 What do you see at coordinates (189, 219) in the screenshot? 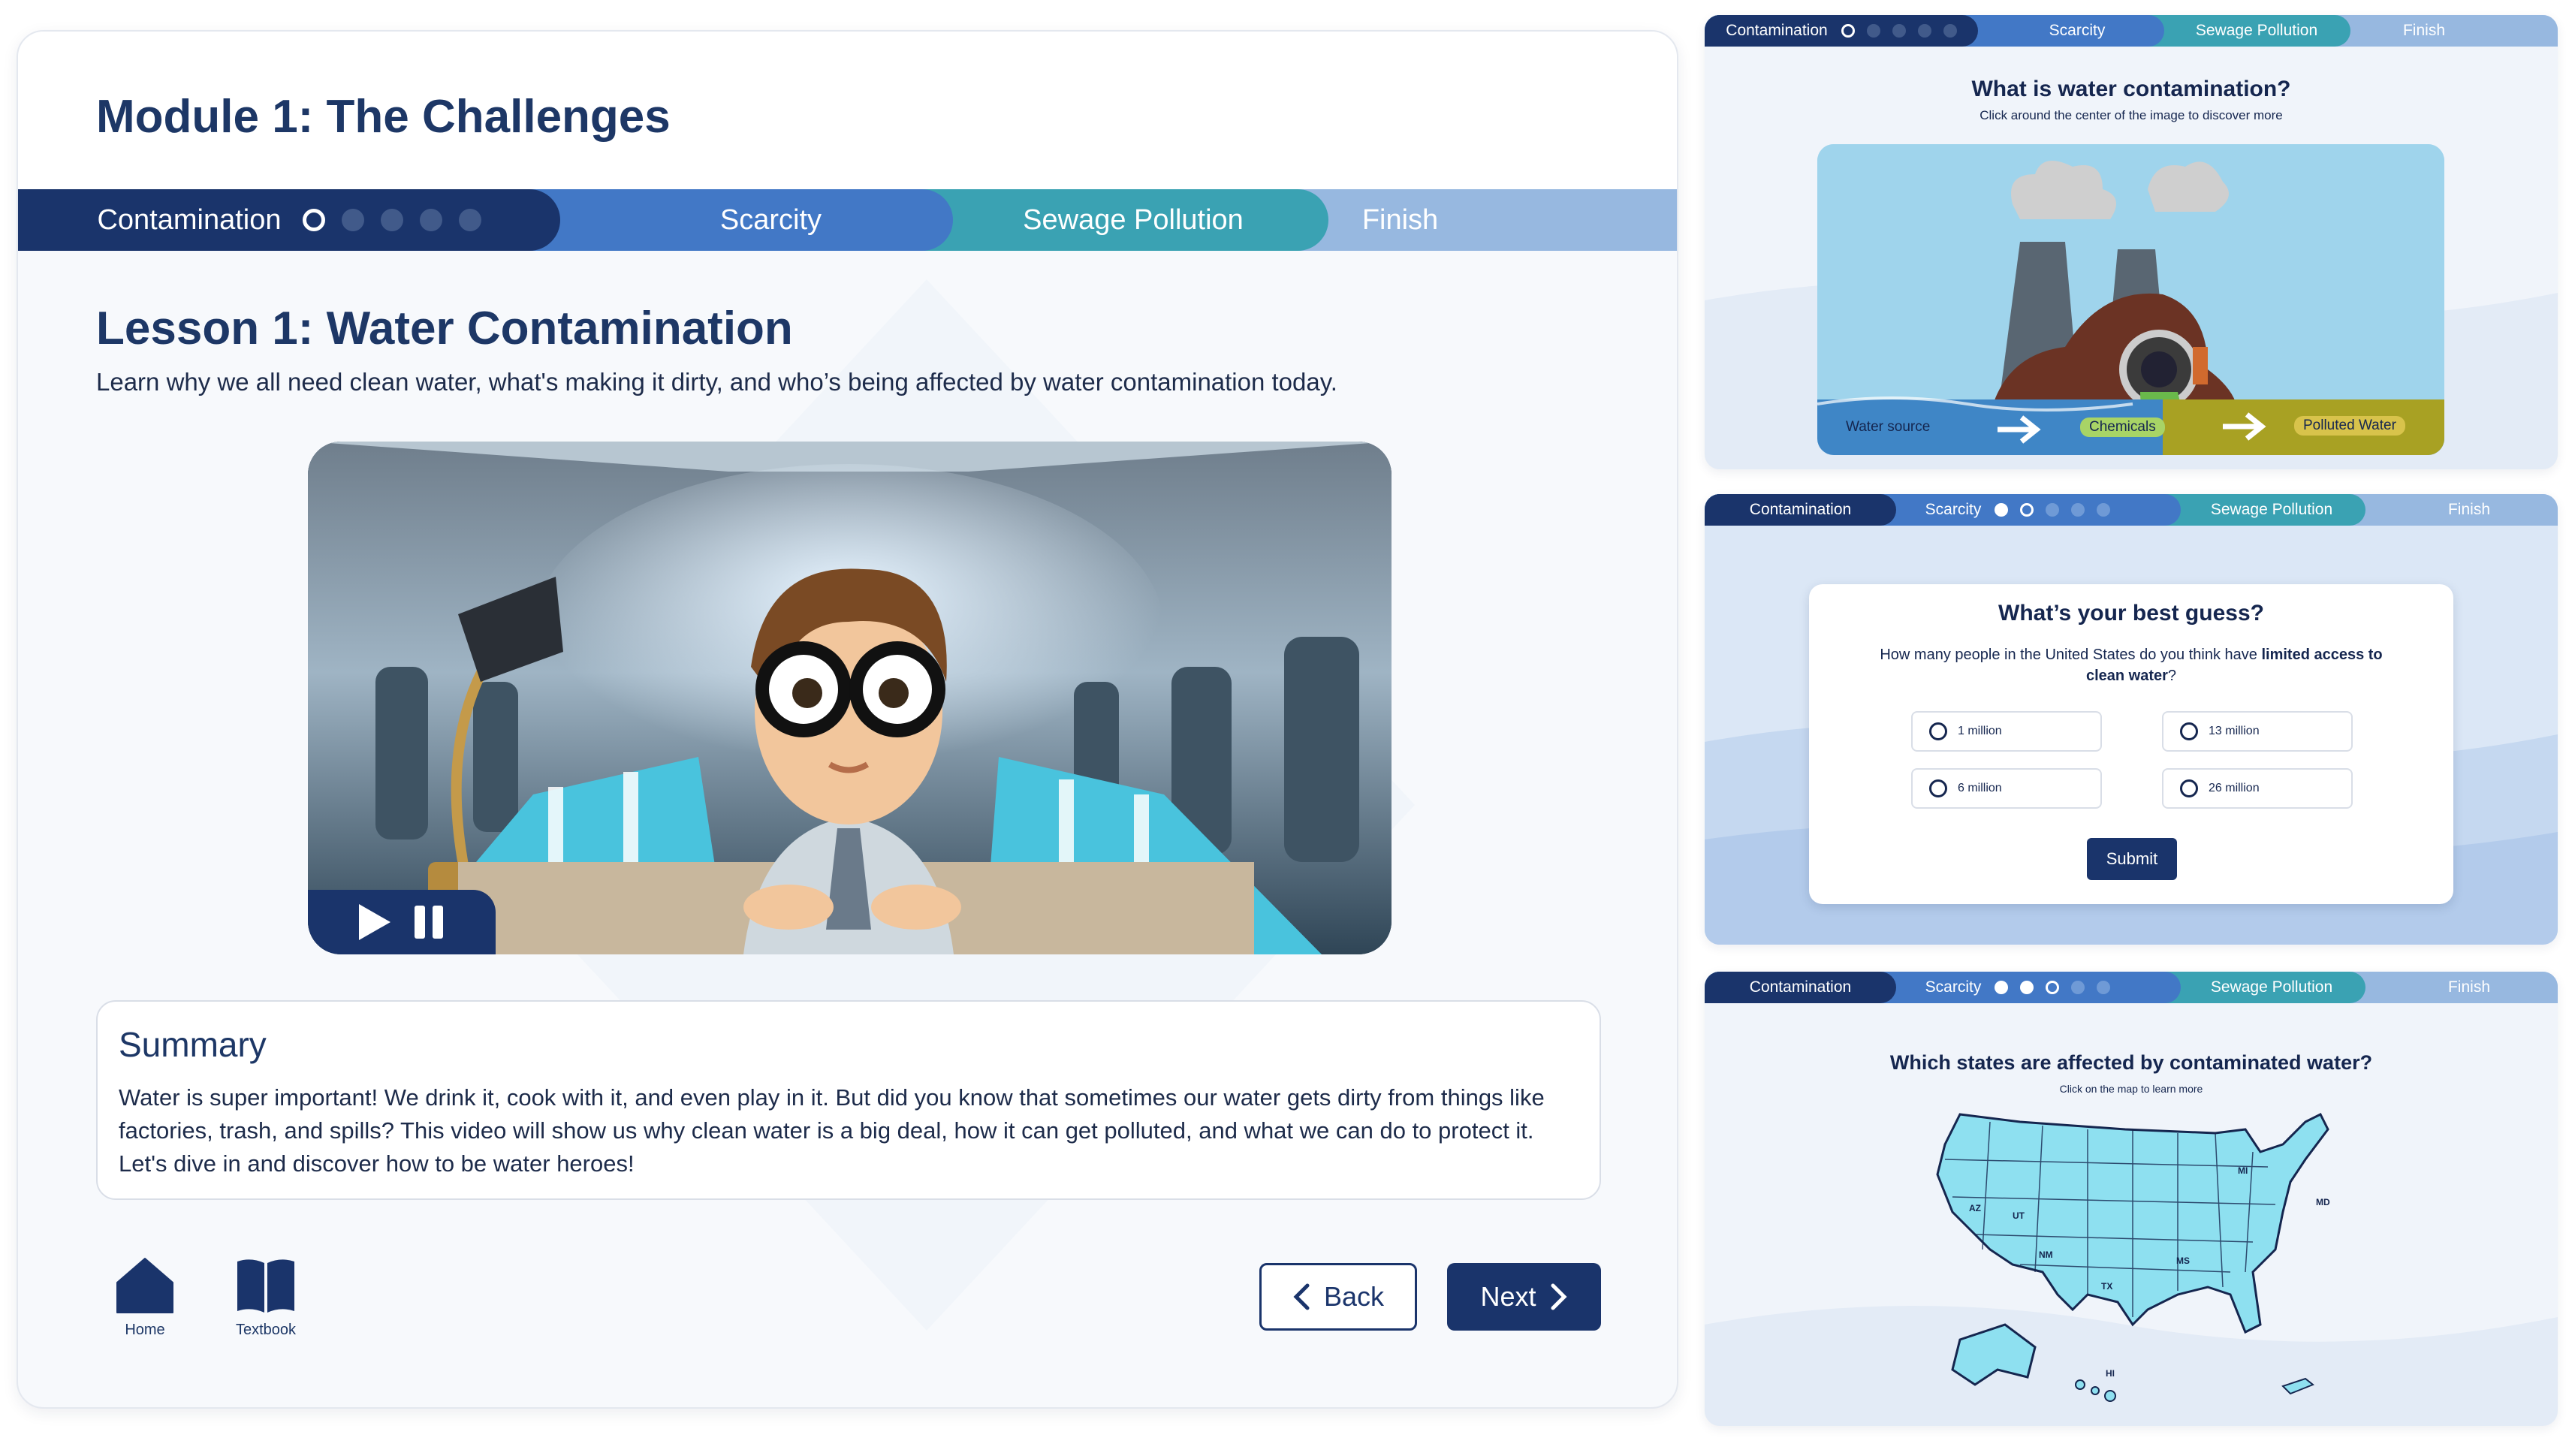
I see `tab-contamination-label: Contamination` at bounding box center [189, 219].